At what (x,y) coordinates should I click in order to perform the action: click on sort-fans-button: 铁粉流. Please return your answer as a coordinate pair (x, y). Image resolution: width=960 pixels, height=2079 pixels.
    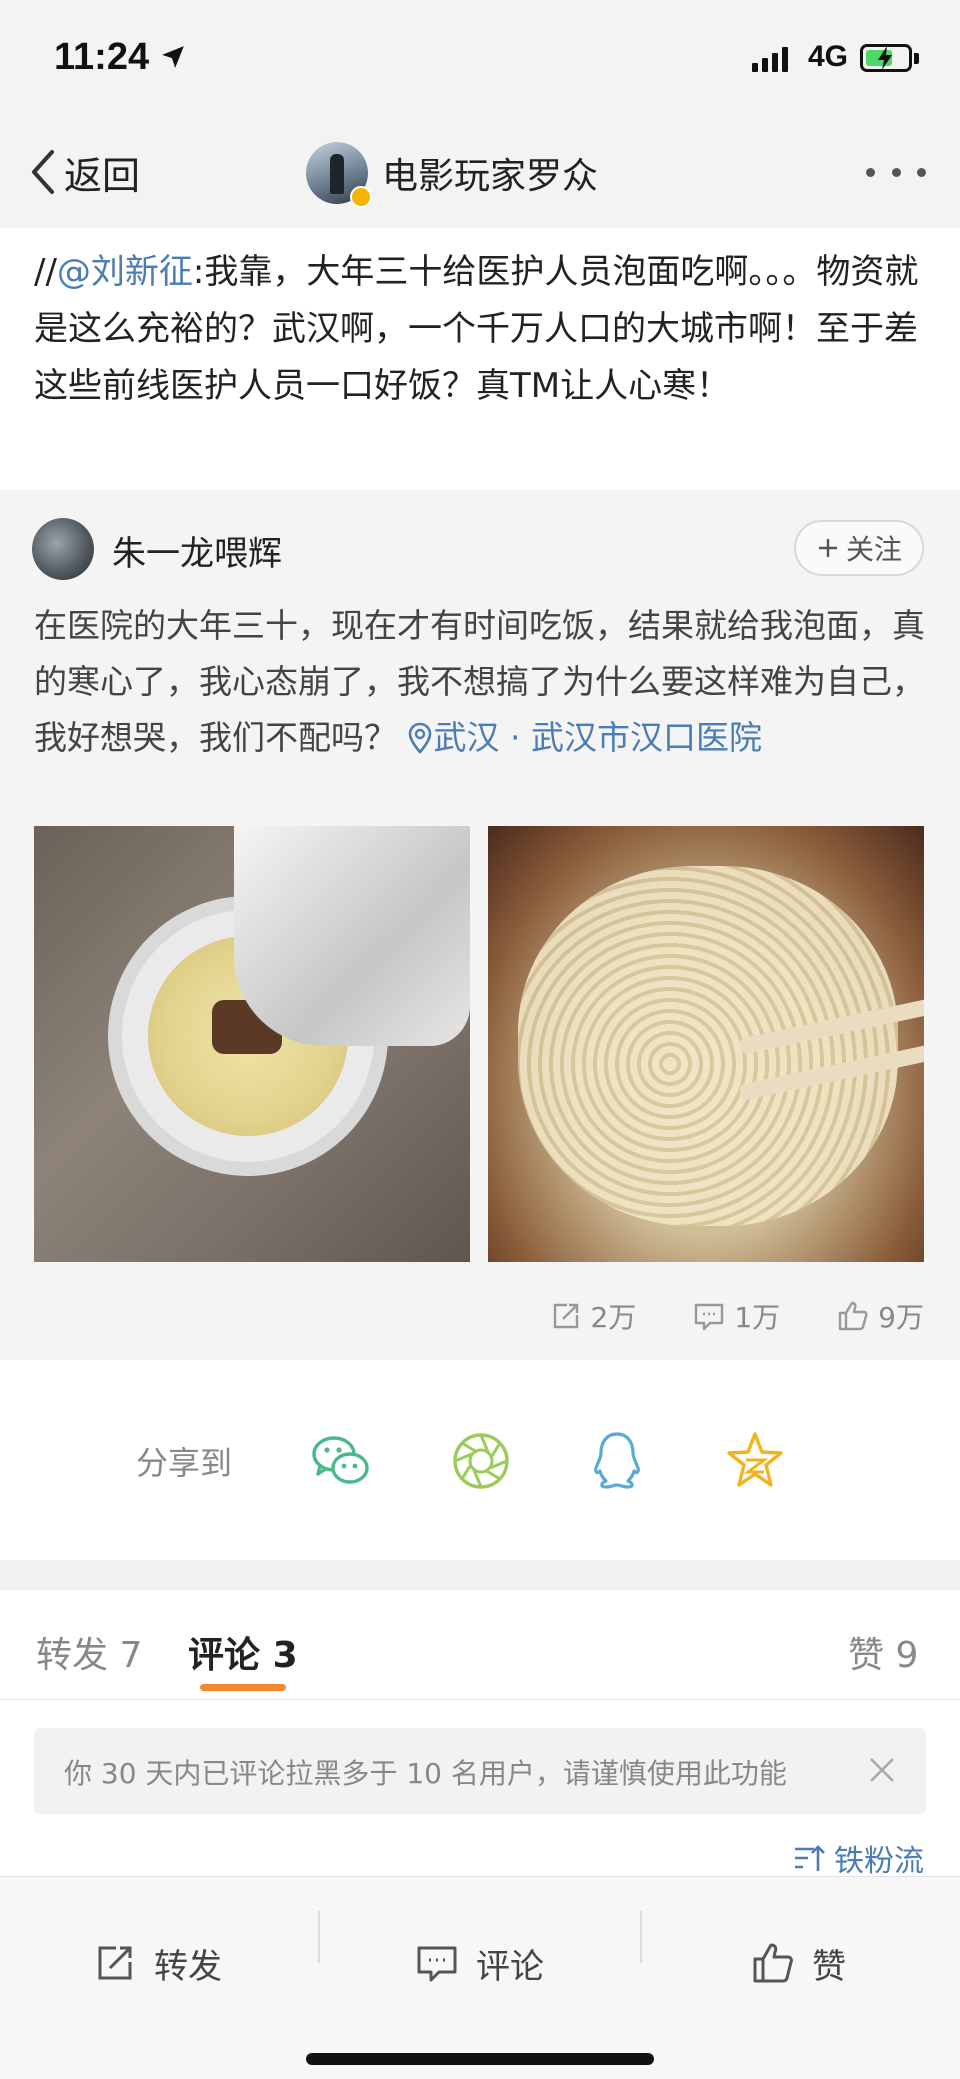
    Looking at the image, I should click on (858, 1858).